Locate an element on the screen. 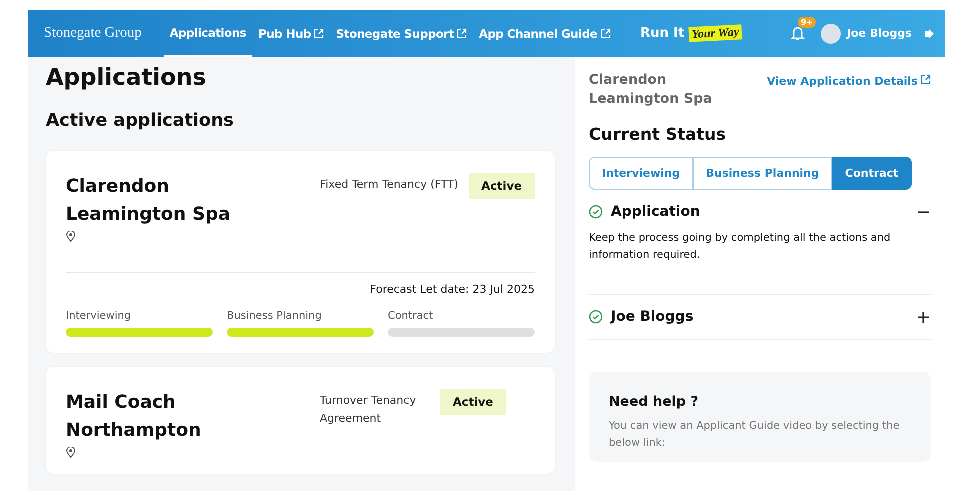  bell-icon is located at coordinates (798, 33).